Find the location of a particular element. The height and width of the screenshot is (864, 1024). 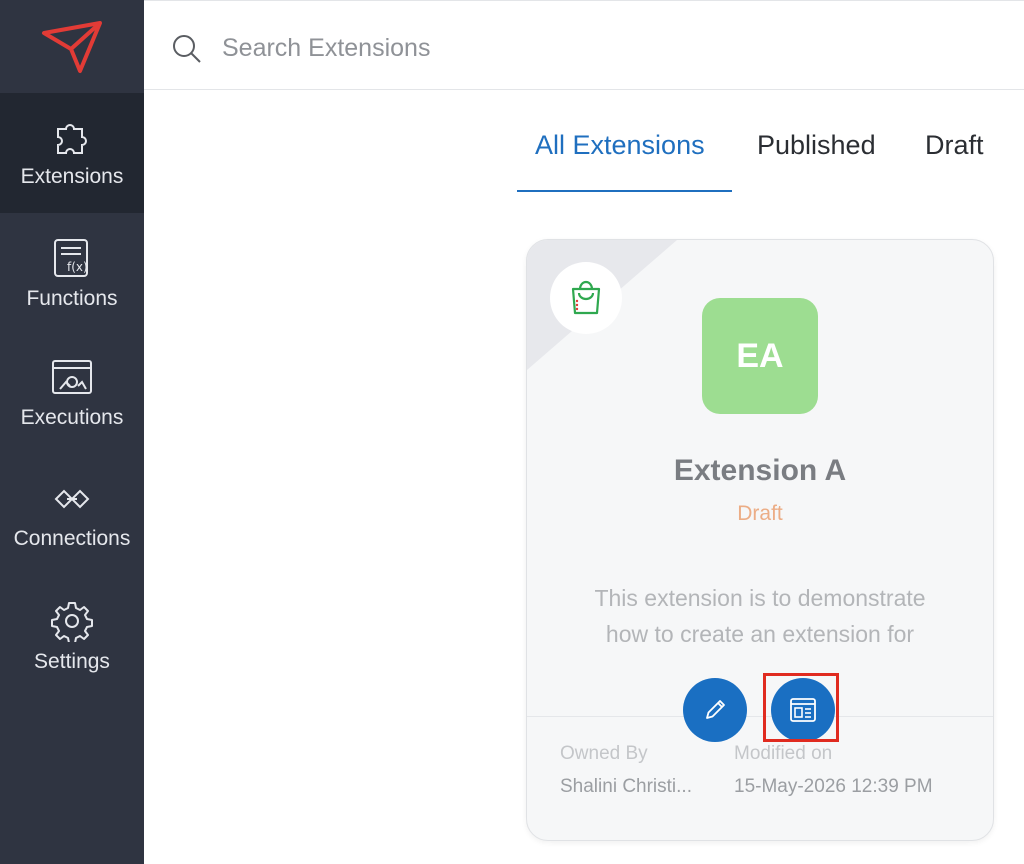

modified-on-value: 15-May-2026 12:39 PM is located at coordinates (833, 786).